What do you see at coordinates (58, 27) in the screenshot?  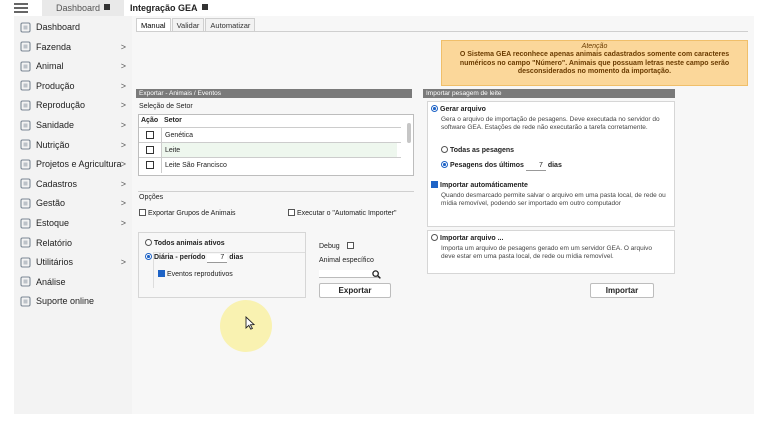 I see `sidebar-item-label: Dashboard` at bounding box center [58, 27].